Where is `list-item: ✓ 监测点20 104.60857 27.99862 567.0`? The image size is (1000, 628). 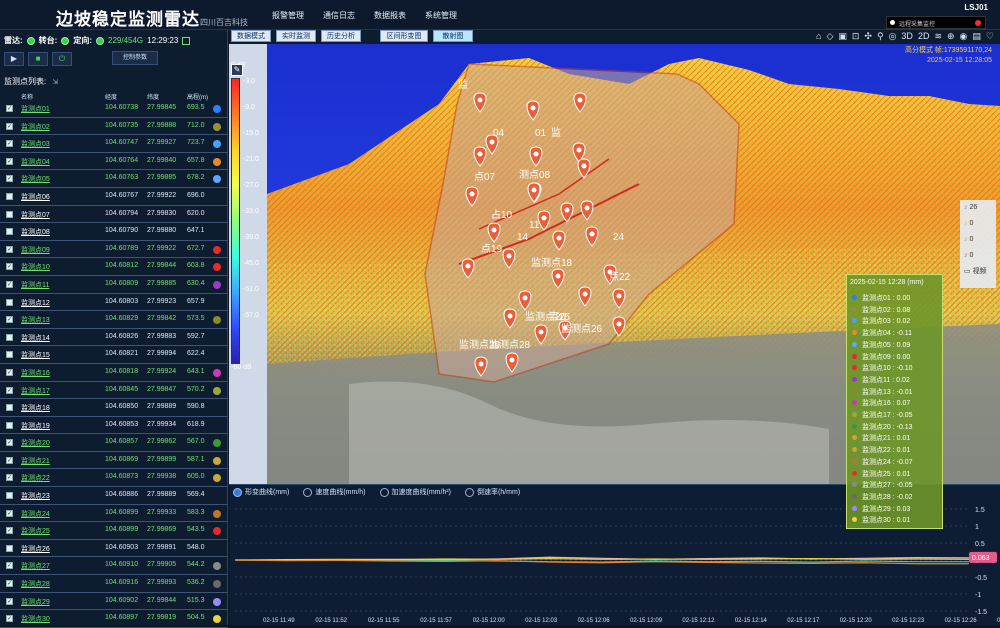 list-item: ✓ 监测点20 104.60857 27.99862 567.0 is located at coordinates (114, 443).